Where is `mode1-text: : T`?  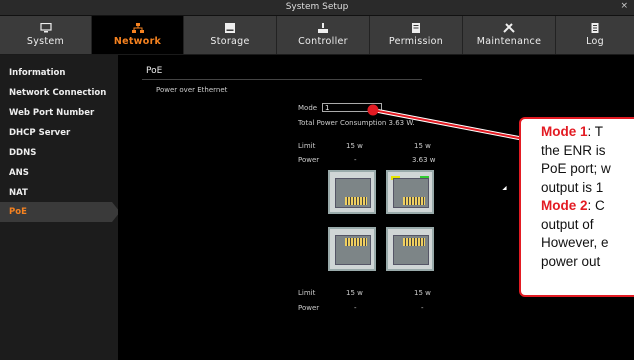
mode1-text: : T is located at coordinates (595, 131).